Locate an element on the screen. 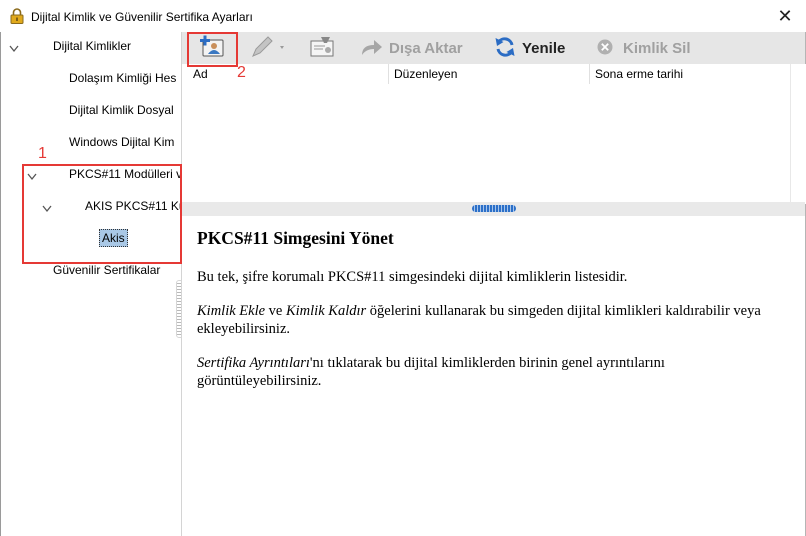  conjunction-text: ve is located at coordinates (275, 311).